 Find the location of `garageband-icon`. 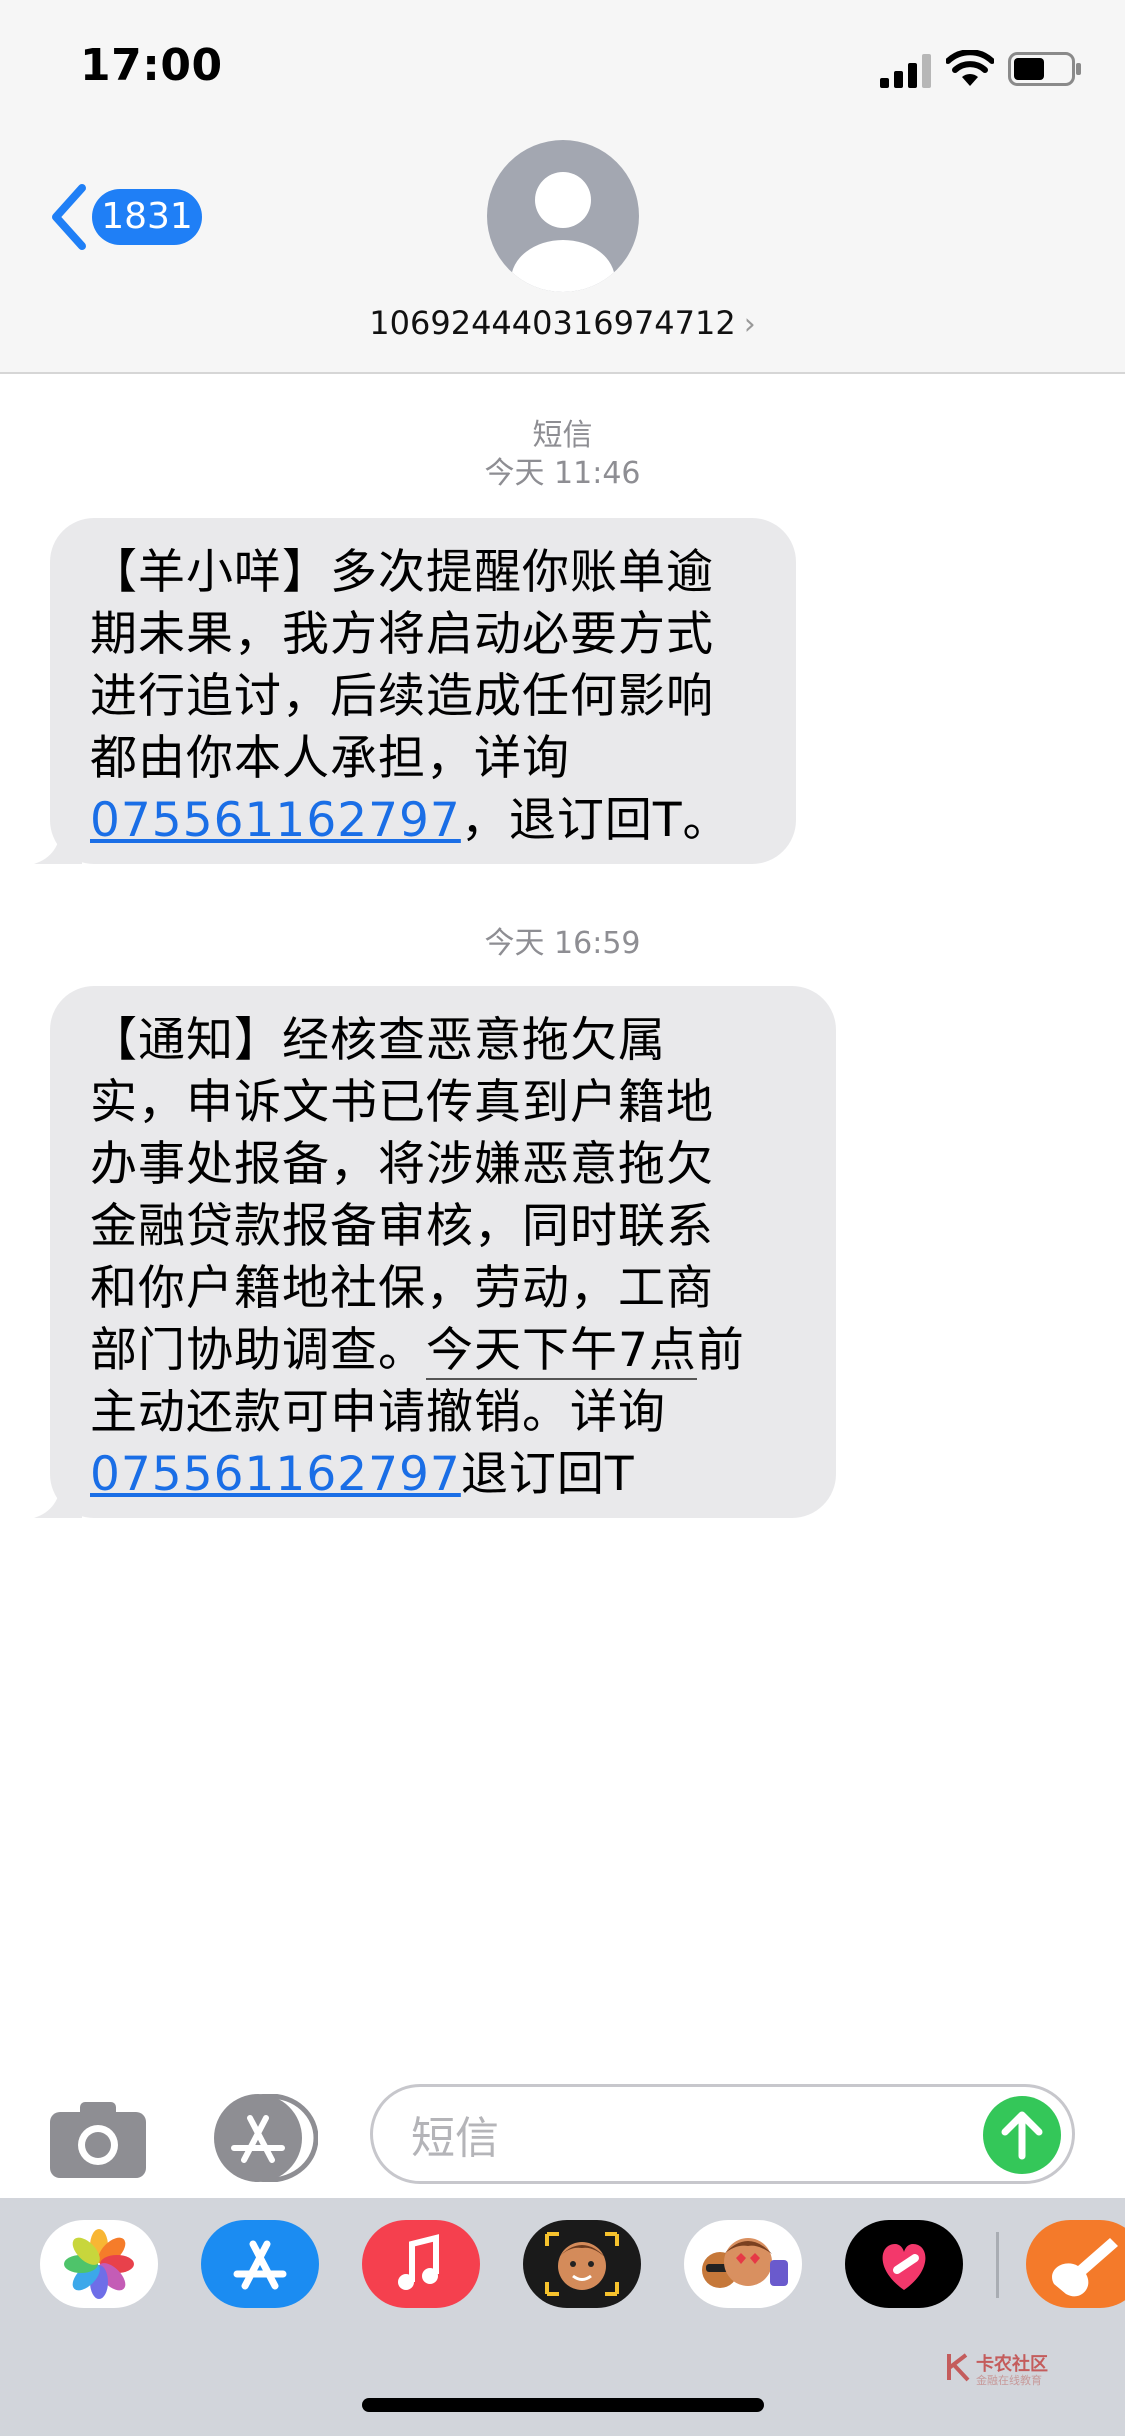

garageband-icon is located at coordinates (1075, 2264).